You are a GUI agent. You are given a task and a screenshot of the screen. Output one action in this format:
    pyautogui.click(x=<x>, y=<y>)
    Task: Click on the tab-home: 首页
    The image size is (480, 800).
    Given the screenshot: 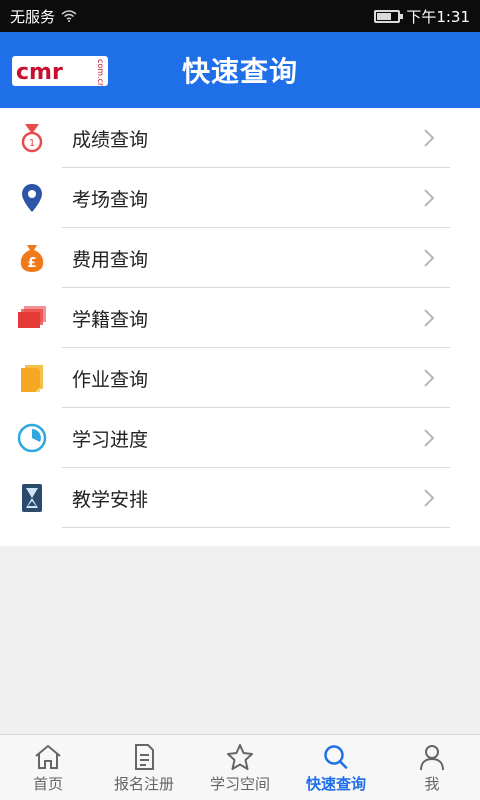 What is the action you would take?
    pyautogui.click(x=48, y=767)
    